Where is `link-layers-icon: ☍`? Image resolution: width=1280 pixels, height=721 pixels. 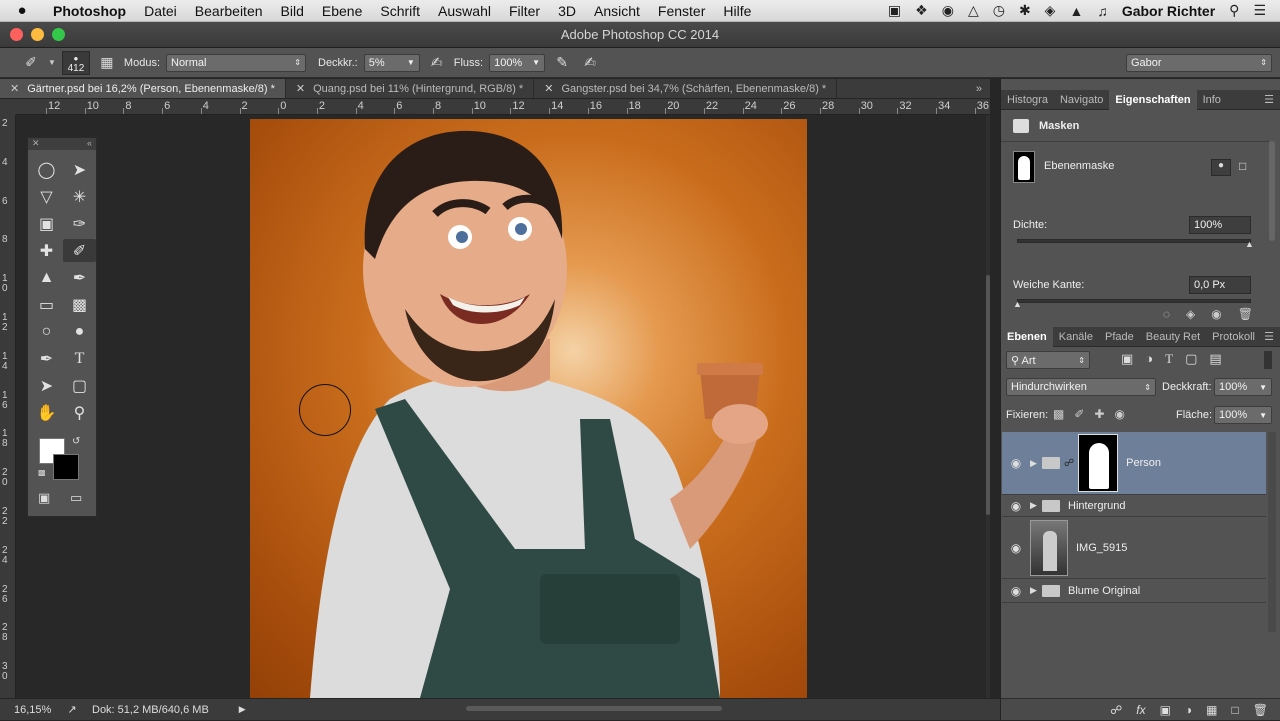 link-layers-icon: ☍ is located at coordinates (1116, 710).